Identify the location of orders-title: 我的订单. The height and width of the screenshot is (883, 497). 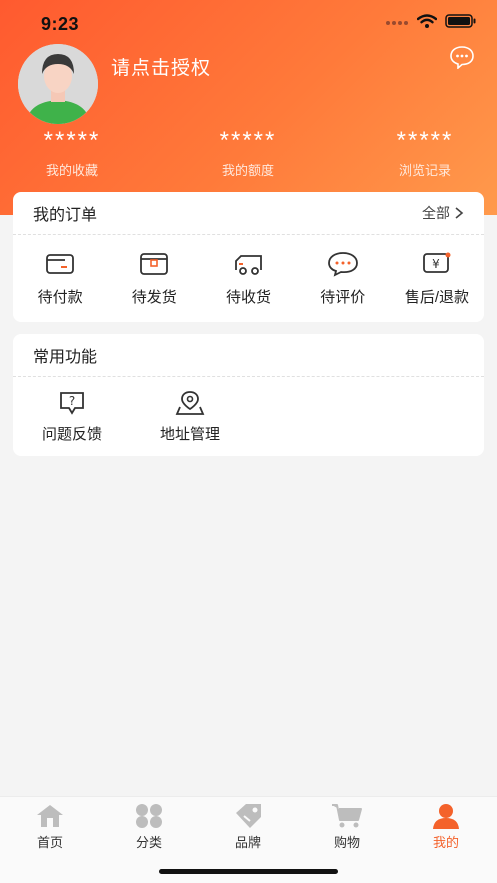
(65, 215).